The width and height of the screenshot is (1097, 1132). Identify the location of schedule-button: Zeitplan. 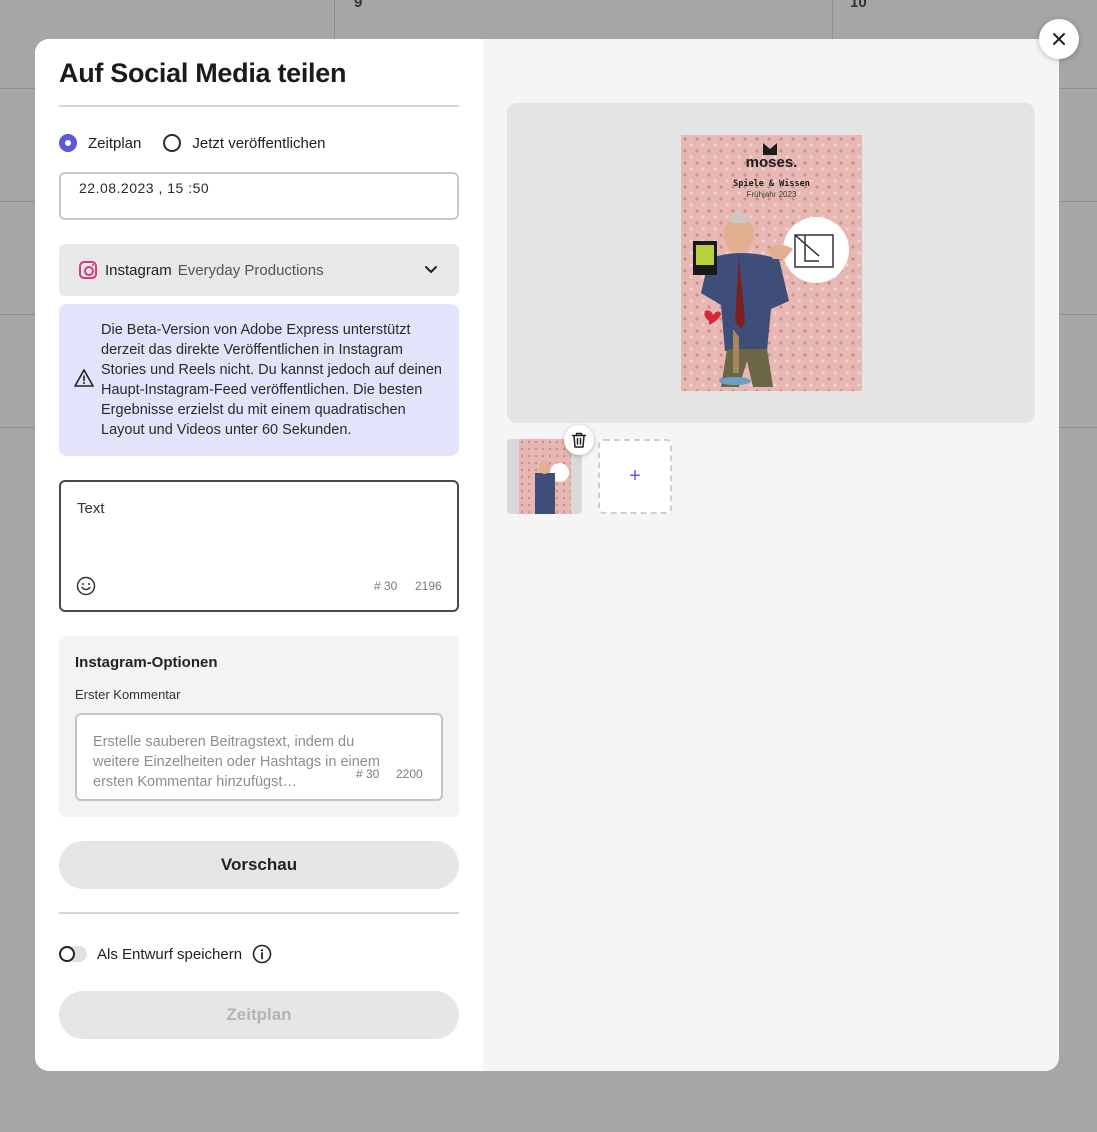
(259, 1015).